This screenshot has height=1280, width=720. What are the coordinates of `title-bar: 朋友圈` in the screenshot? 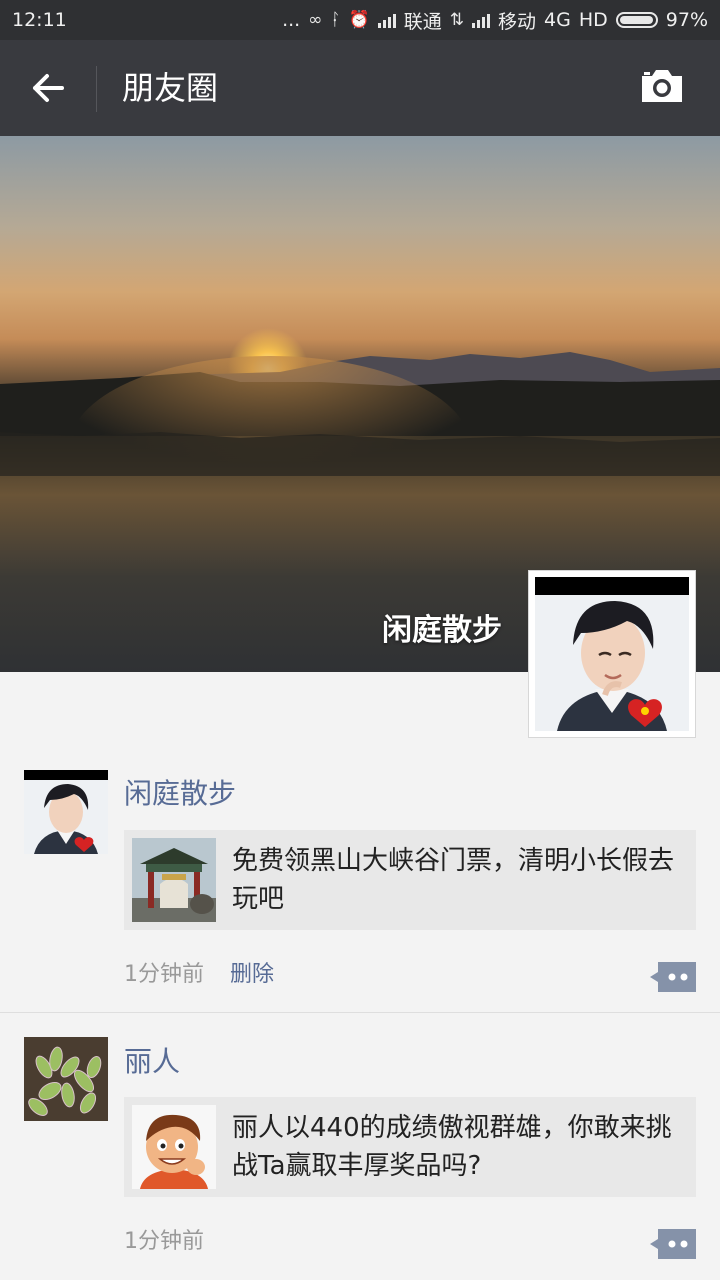 It's located at (360, 88).